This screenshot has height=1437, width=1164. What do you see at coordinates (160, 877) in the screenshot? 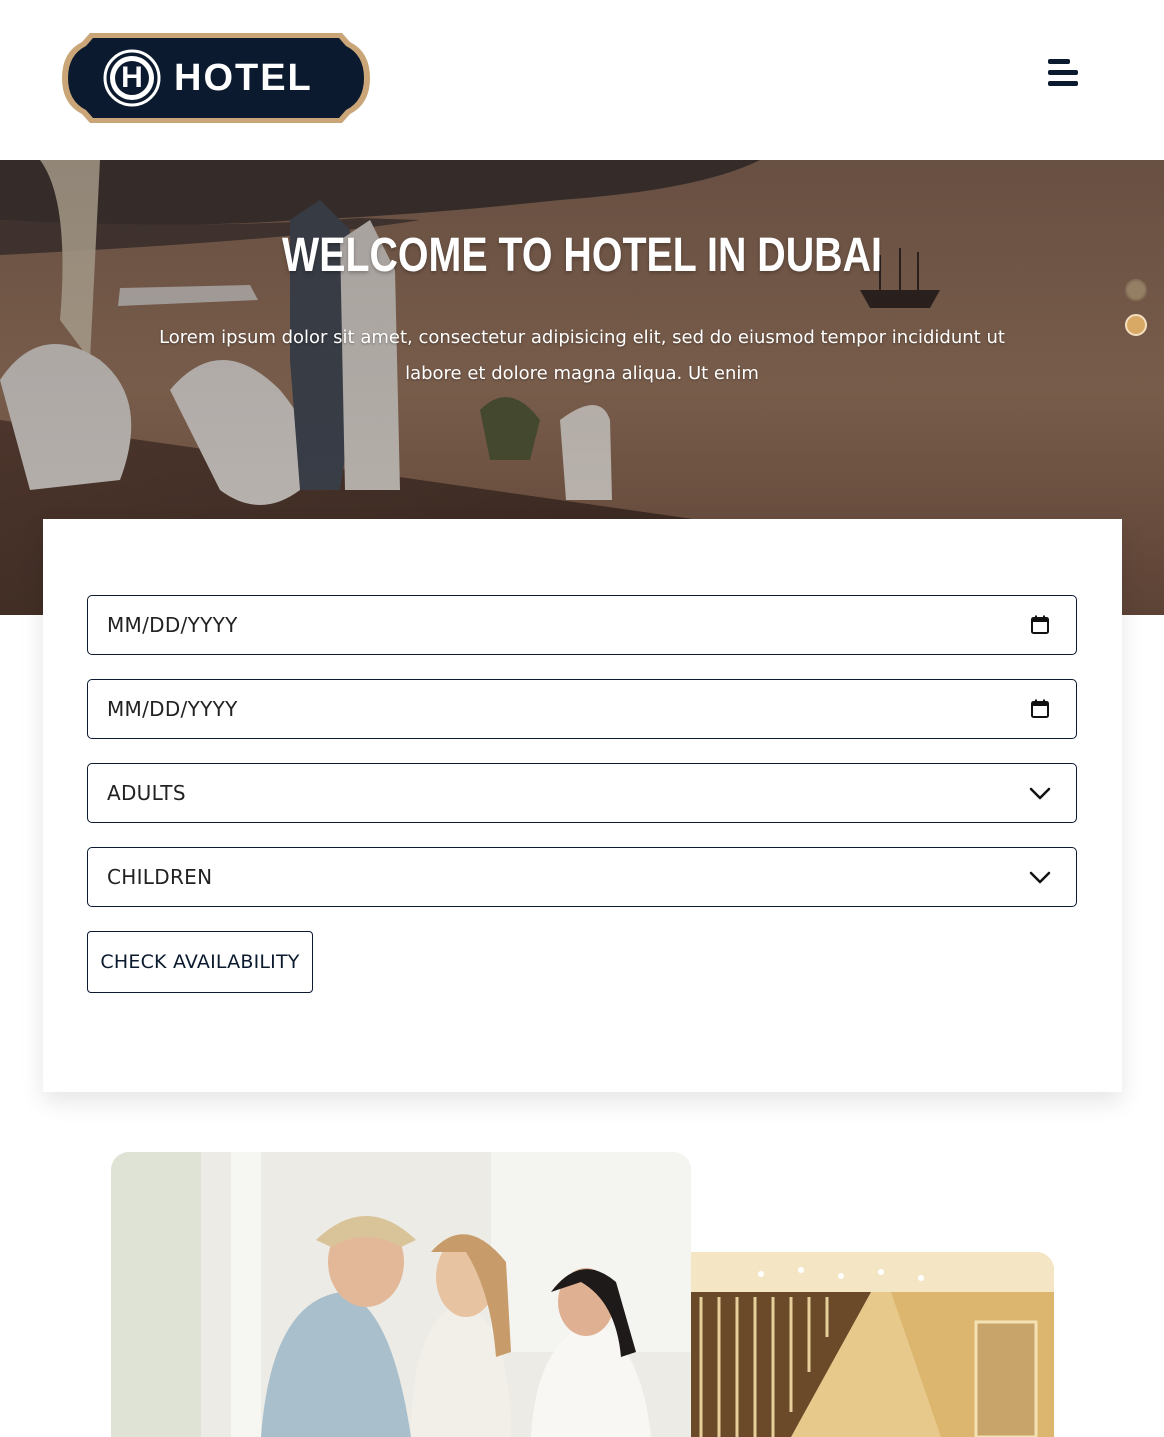
I see `children-select-label: CHILDREN` at bounding box center [160, 877].